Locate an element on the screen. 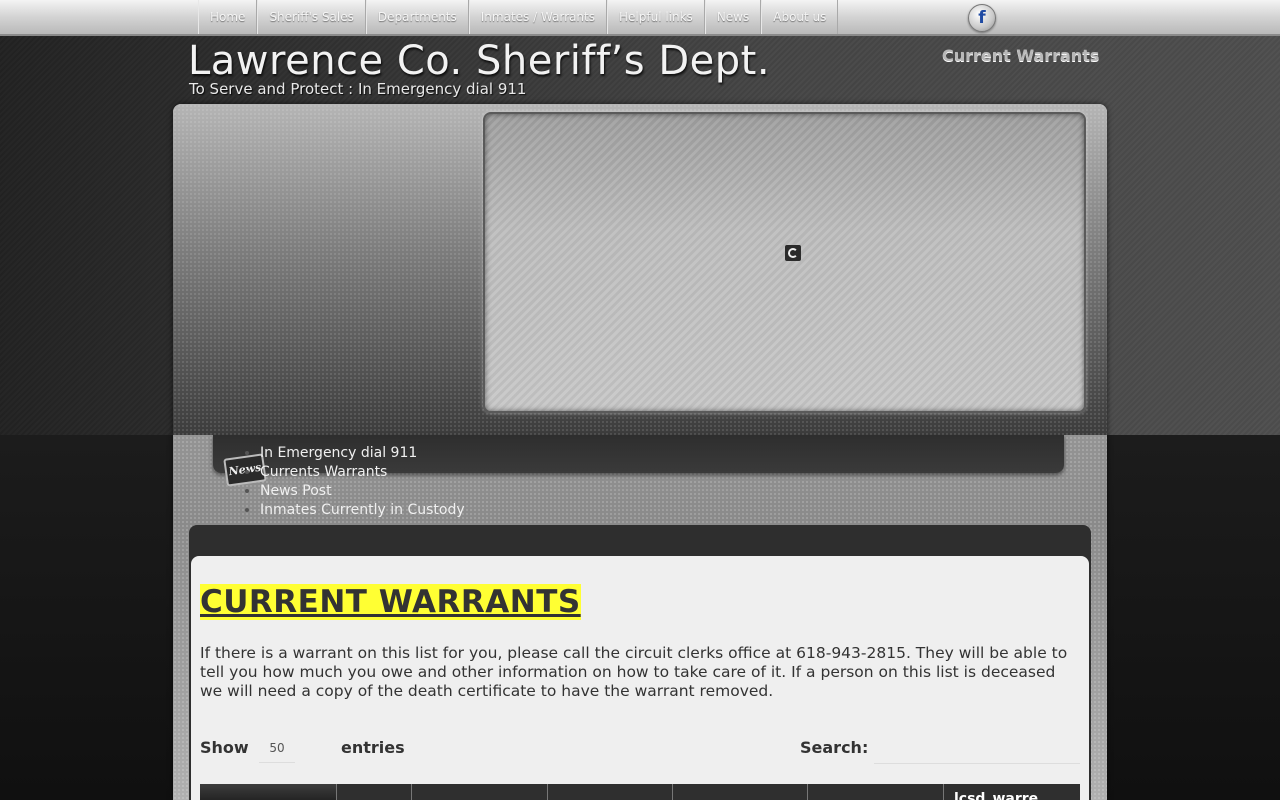 Image resolution: width=1280 pixels, height=800 pixels. page-title: CURRENT WARRANTS is located at coordinates (390, 602).